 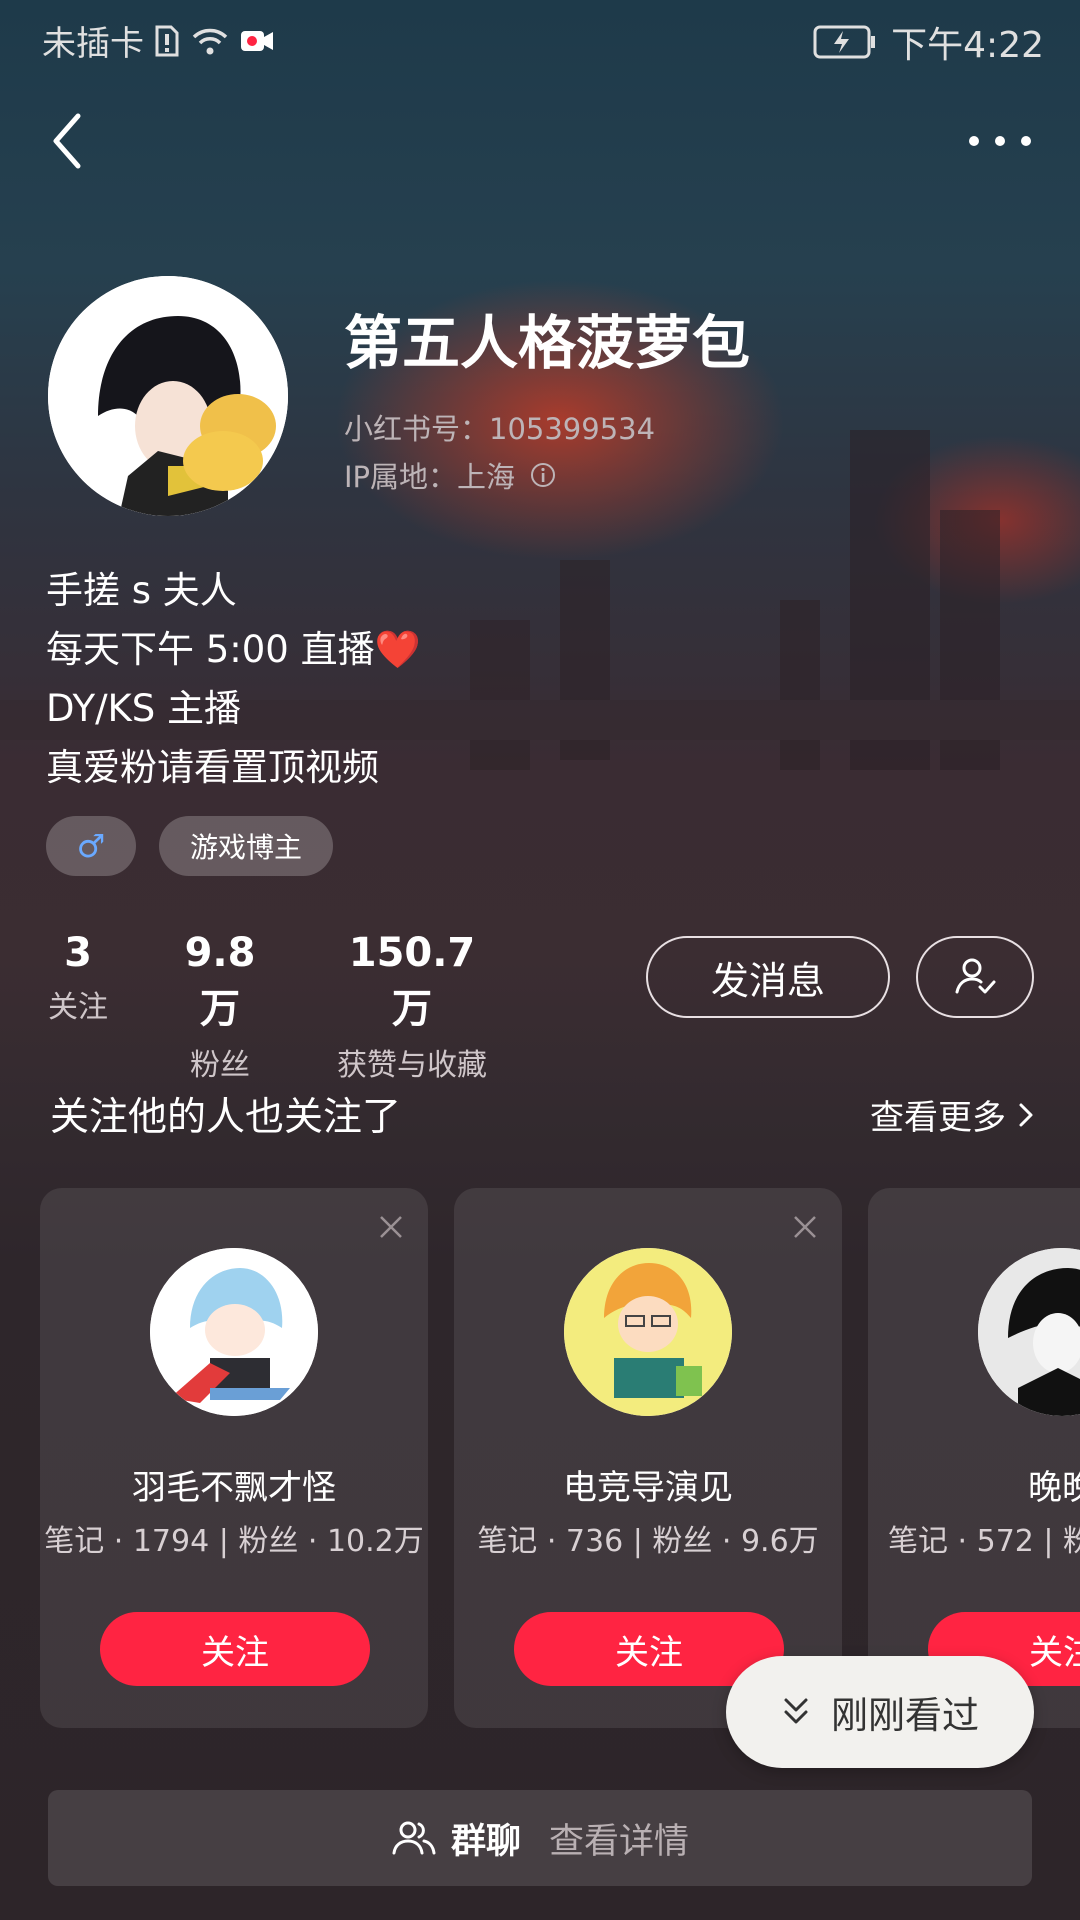 What do you see at coordinates (212, 767) in the screenshot?
I see `bio-line-4: 真爱粉请看置顶视频` at bounding box center [212, 767].